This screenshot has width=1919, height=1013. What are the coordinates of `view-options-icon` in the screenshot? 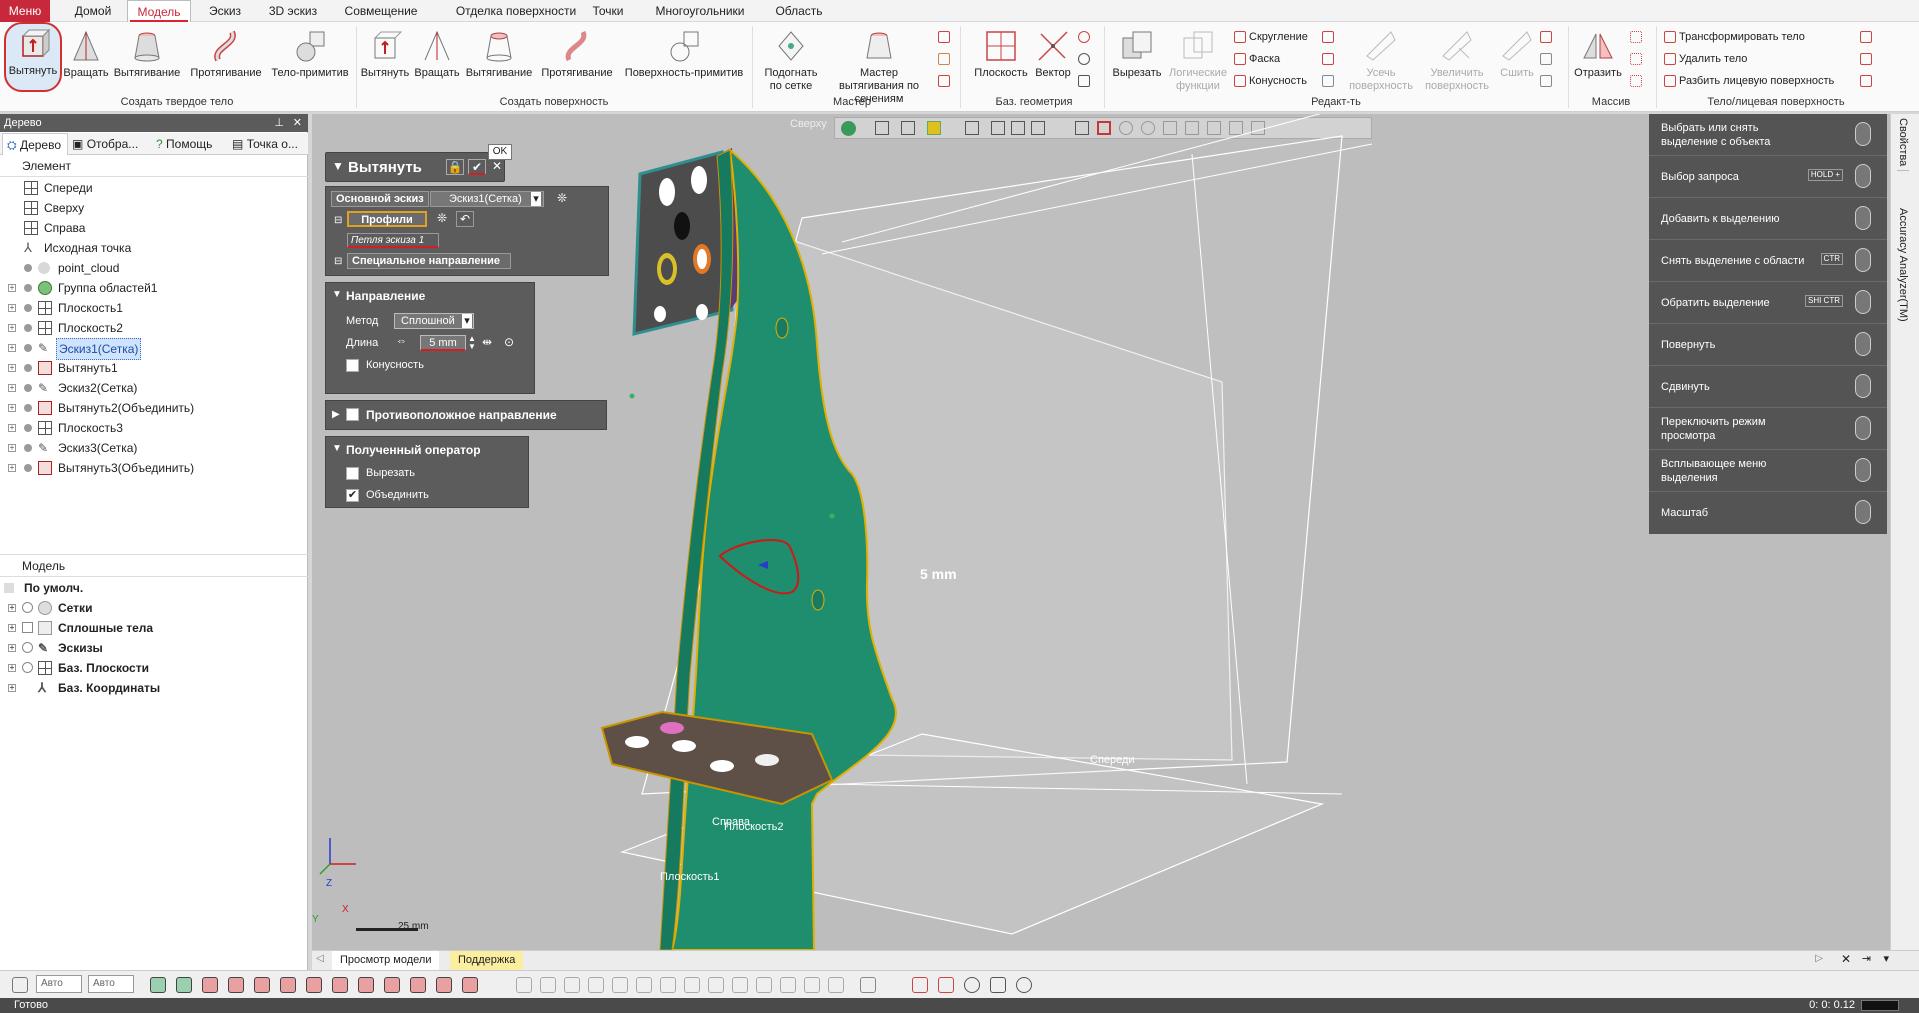 It's located at (868, 985).